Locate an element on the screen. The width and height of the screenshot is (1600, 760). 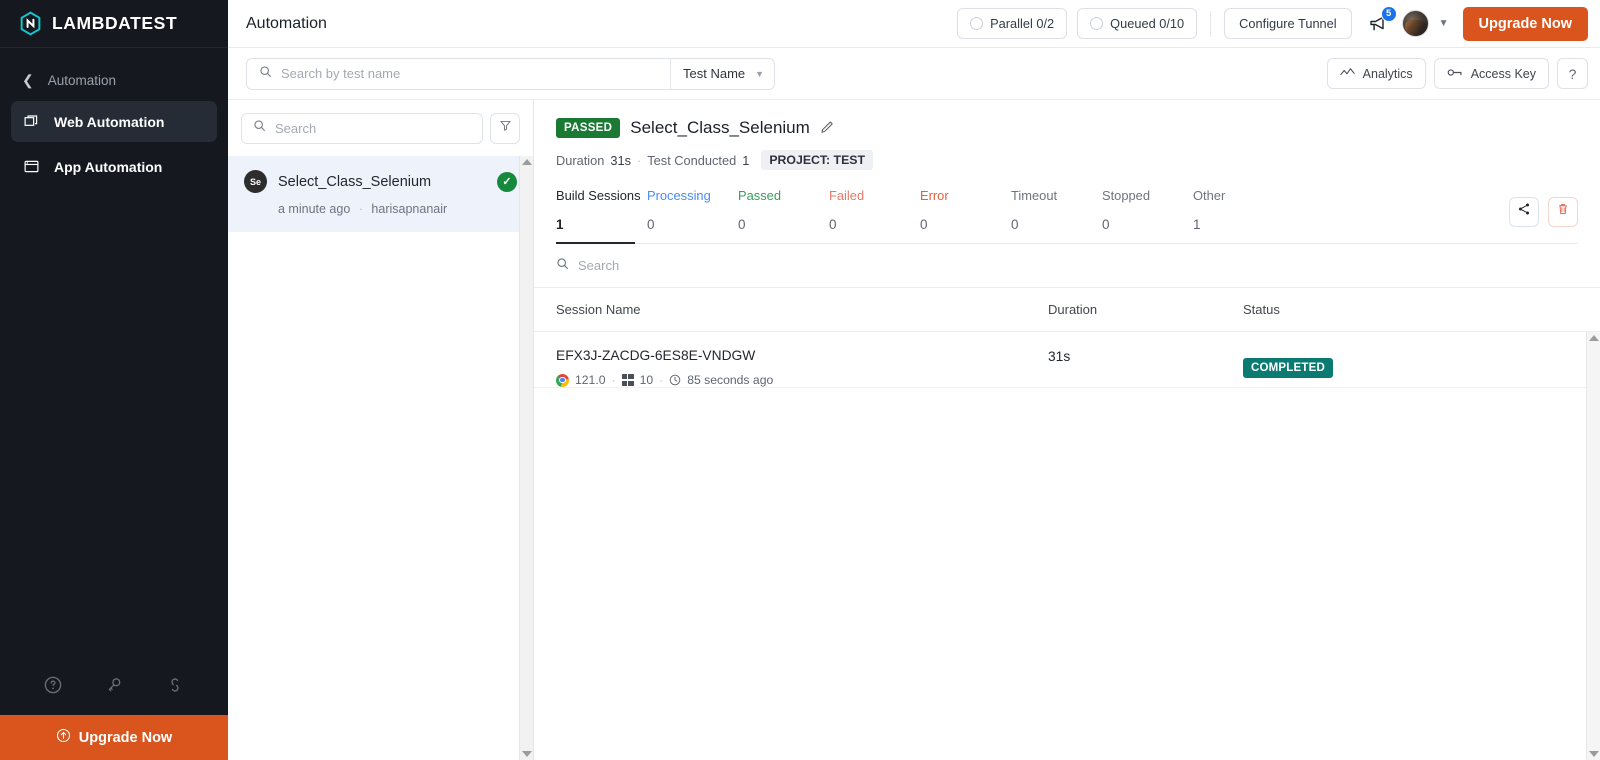
queued-status: Queued 0/10 is located at coordinates (1137, 23).